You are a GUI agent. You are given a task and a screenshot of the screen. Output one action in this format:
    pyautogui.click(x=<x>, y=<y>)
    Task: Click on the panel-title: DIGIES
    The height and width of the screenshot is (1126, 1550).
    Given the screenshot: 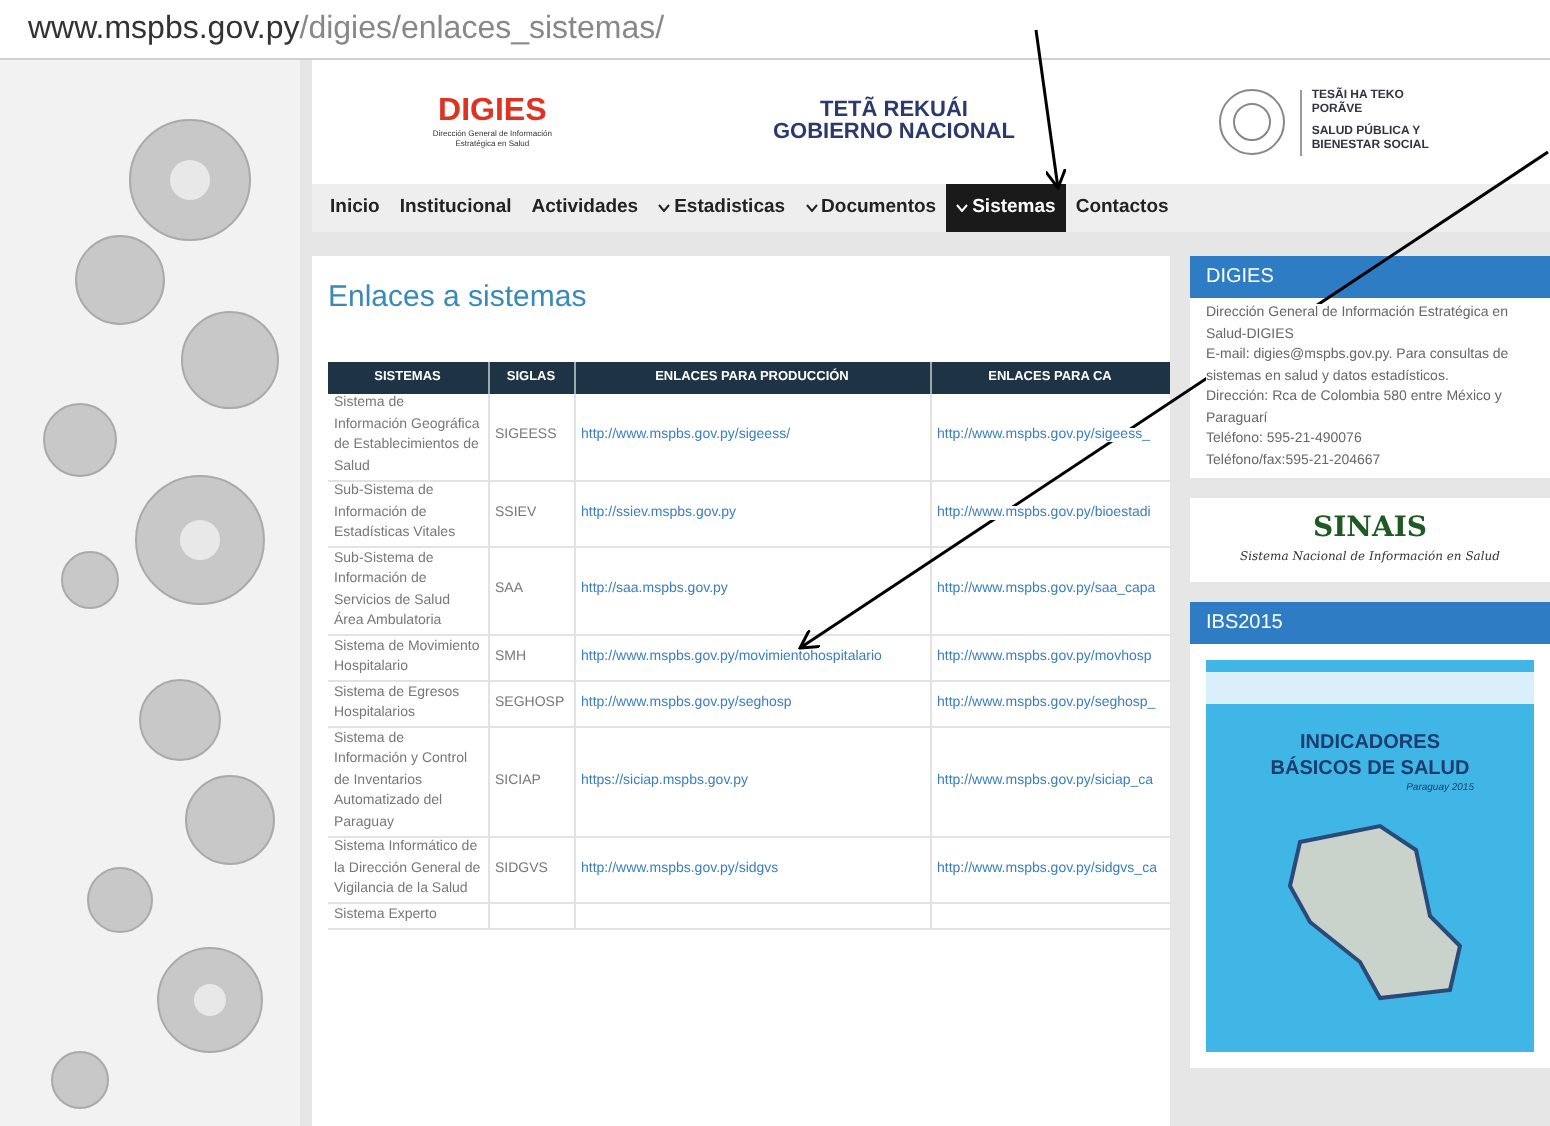 What is the action you would take?
    pyautogui.click(x=1370, y=277)
    